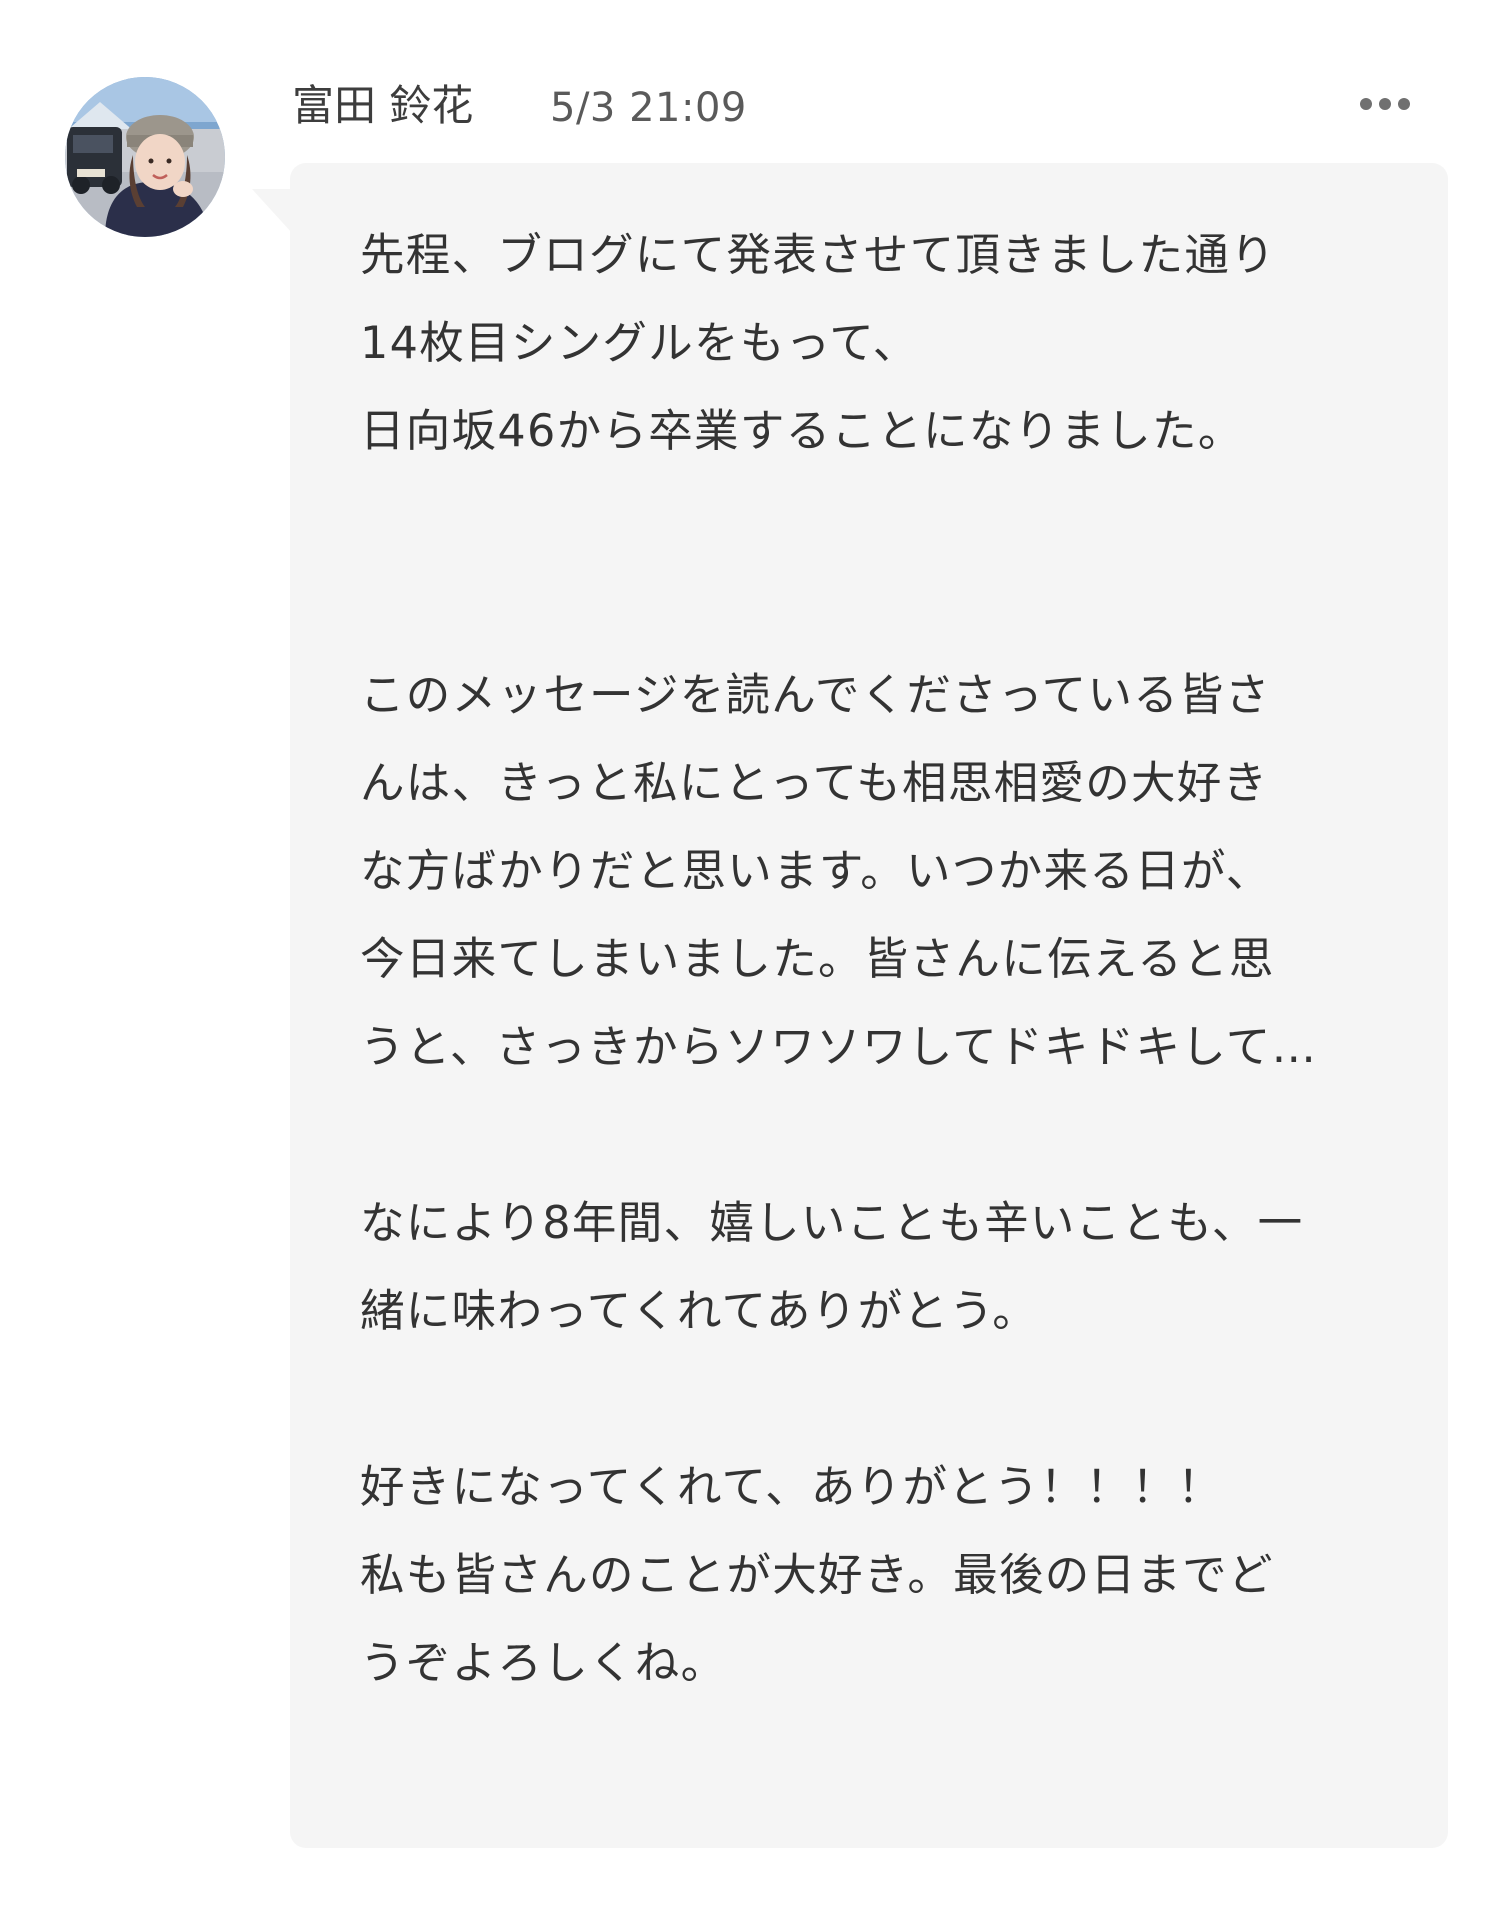 Image resolution: width=1501 pixels, height=1920 pixels. Describe the element at coordinates (818, 255) in the screenshot. I see `message-line: 先程、ブログにて発表させて頂きました通り` at that location.